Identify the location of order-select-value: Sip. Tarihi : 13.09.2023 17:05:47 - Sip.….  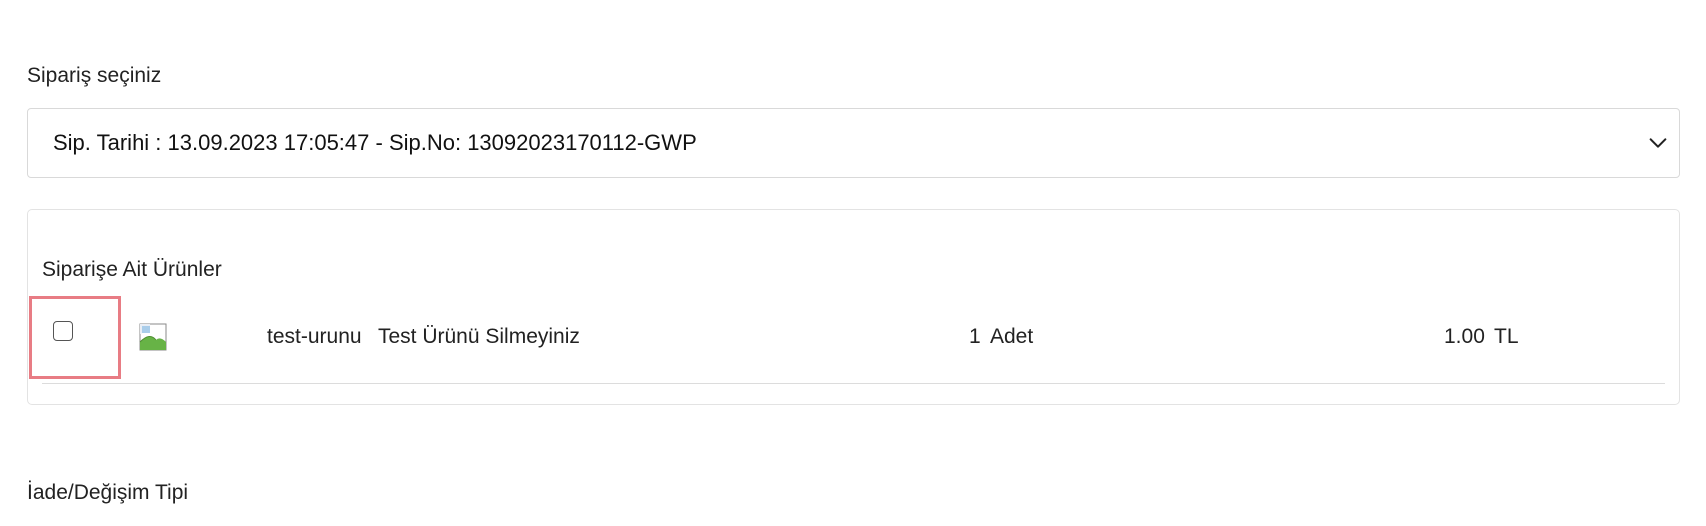
(375, 142).